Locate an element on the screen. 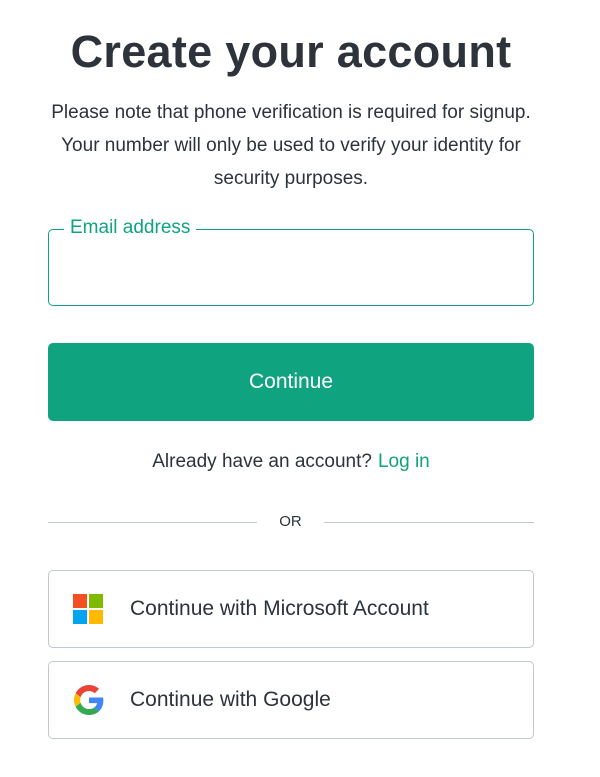 Image resolution: width=600 pixels, height=777 pixels. microsoft-logo-blue-square is located at coordinates (80, 617).